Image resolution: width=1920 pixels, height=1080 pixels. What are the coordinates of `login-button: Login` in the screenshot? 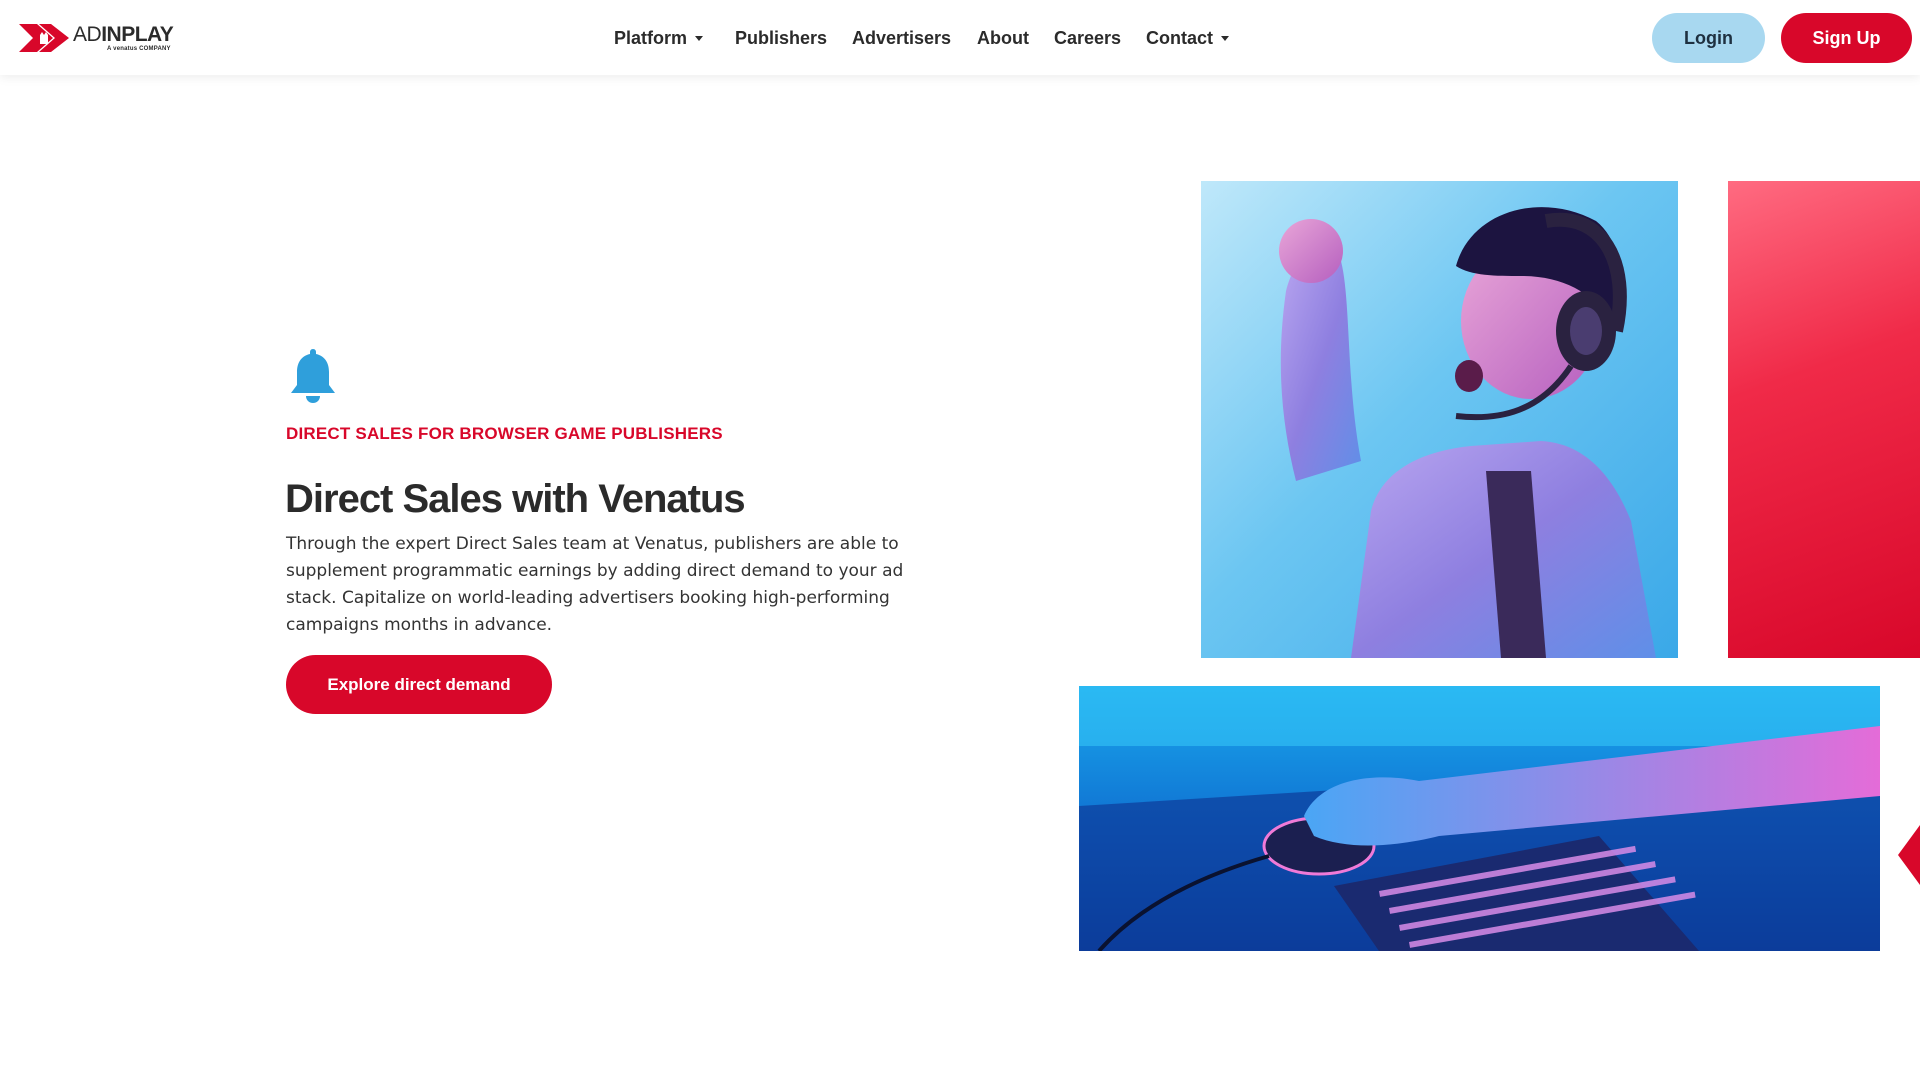 It's located at (1708, 38).